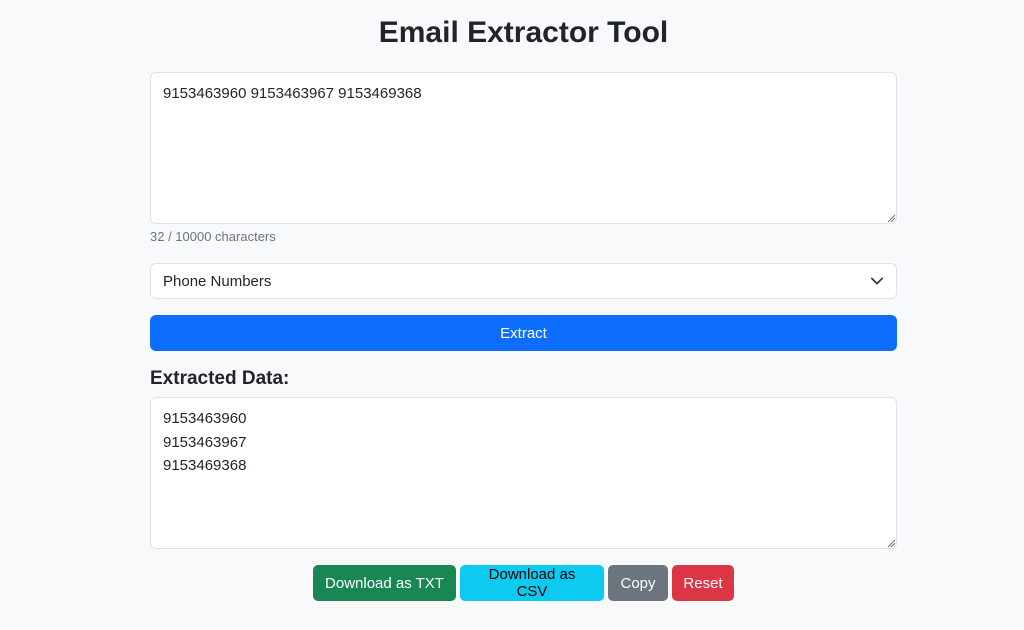  What do you see at coordinates (877, 281) in the screenshot?
I see `chevron-down-icon` at bounding box center [877, 281].